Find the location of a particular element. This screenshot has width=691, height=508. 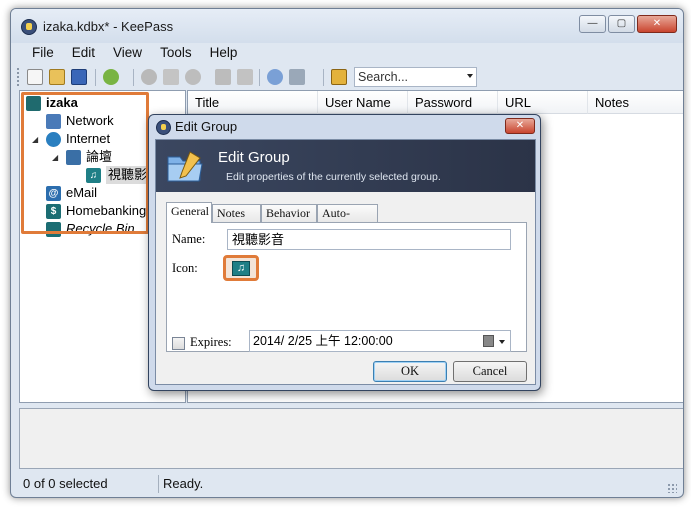

entry-detail-pane is located at coordinates (351, 438).